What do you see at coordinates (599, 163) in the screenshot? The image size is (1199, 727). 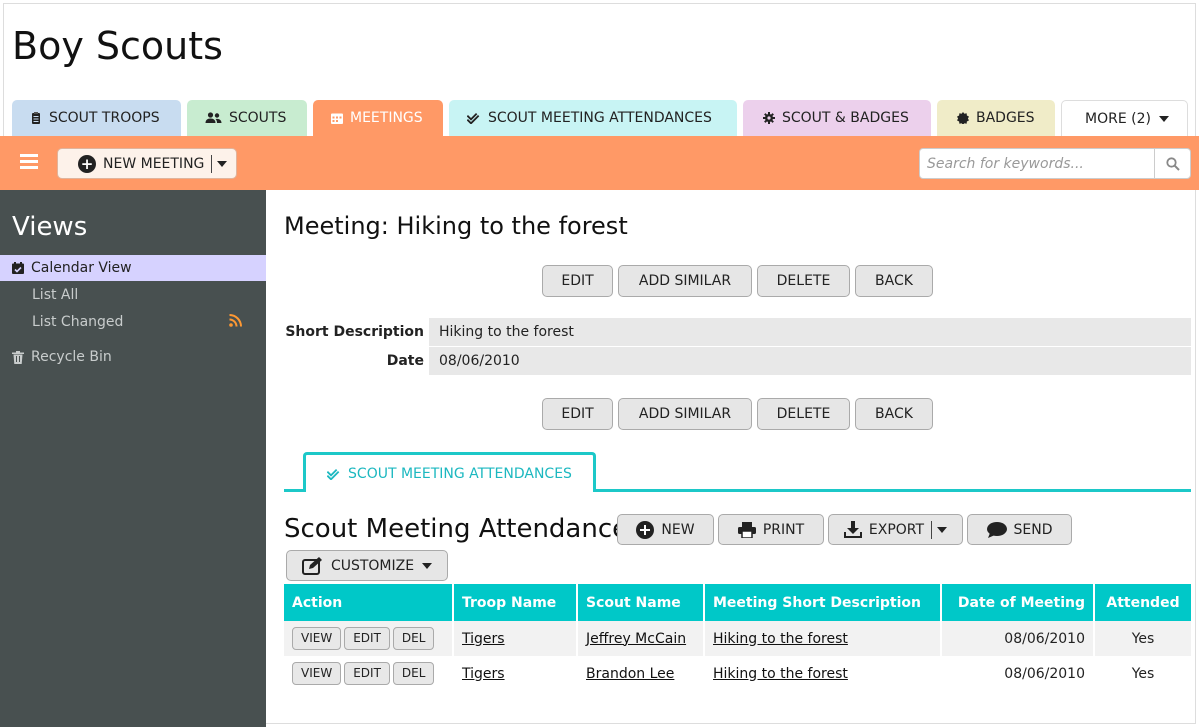 I see `toolbar: + NEW MEETING` at bounding box center [599, 163].